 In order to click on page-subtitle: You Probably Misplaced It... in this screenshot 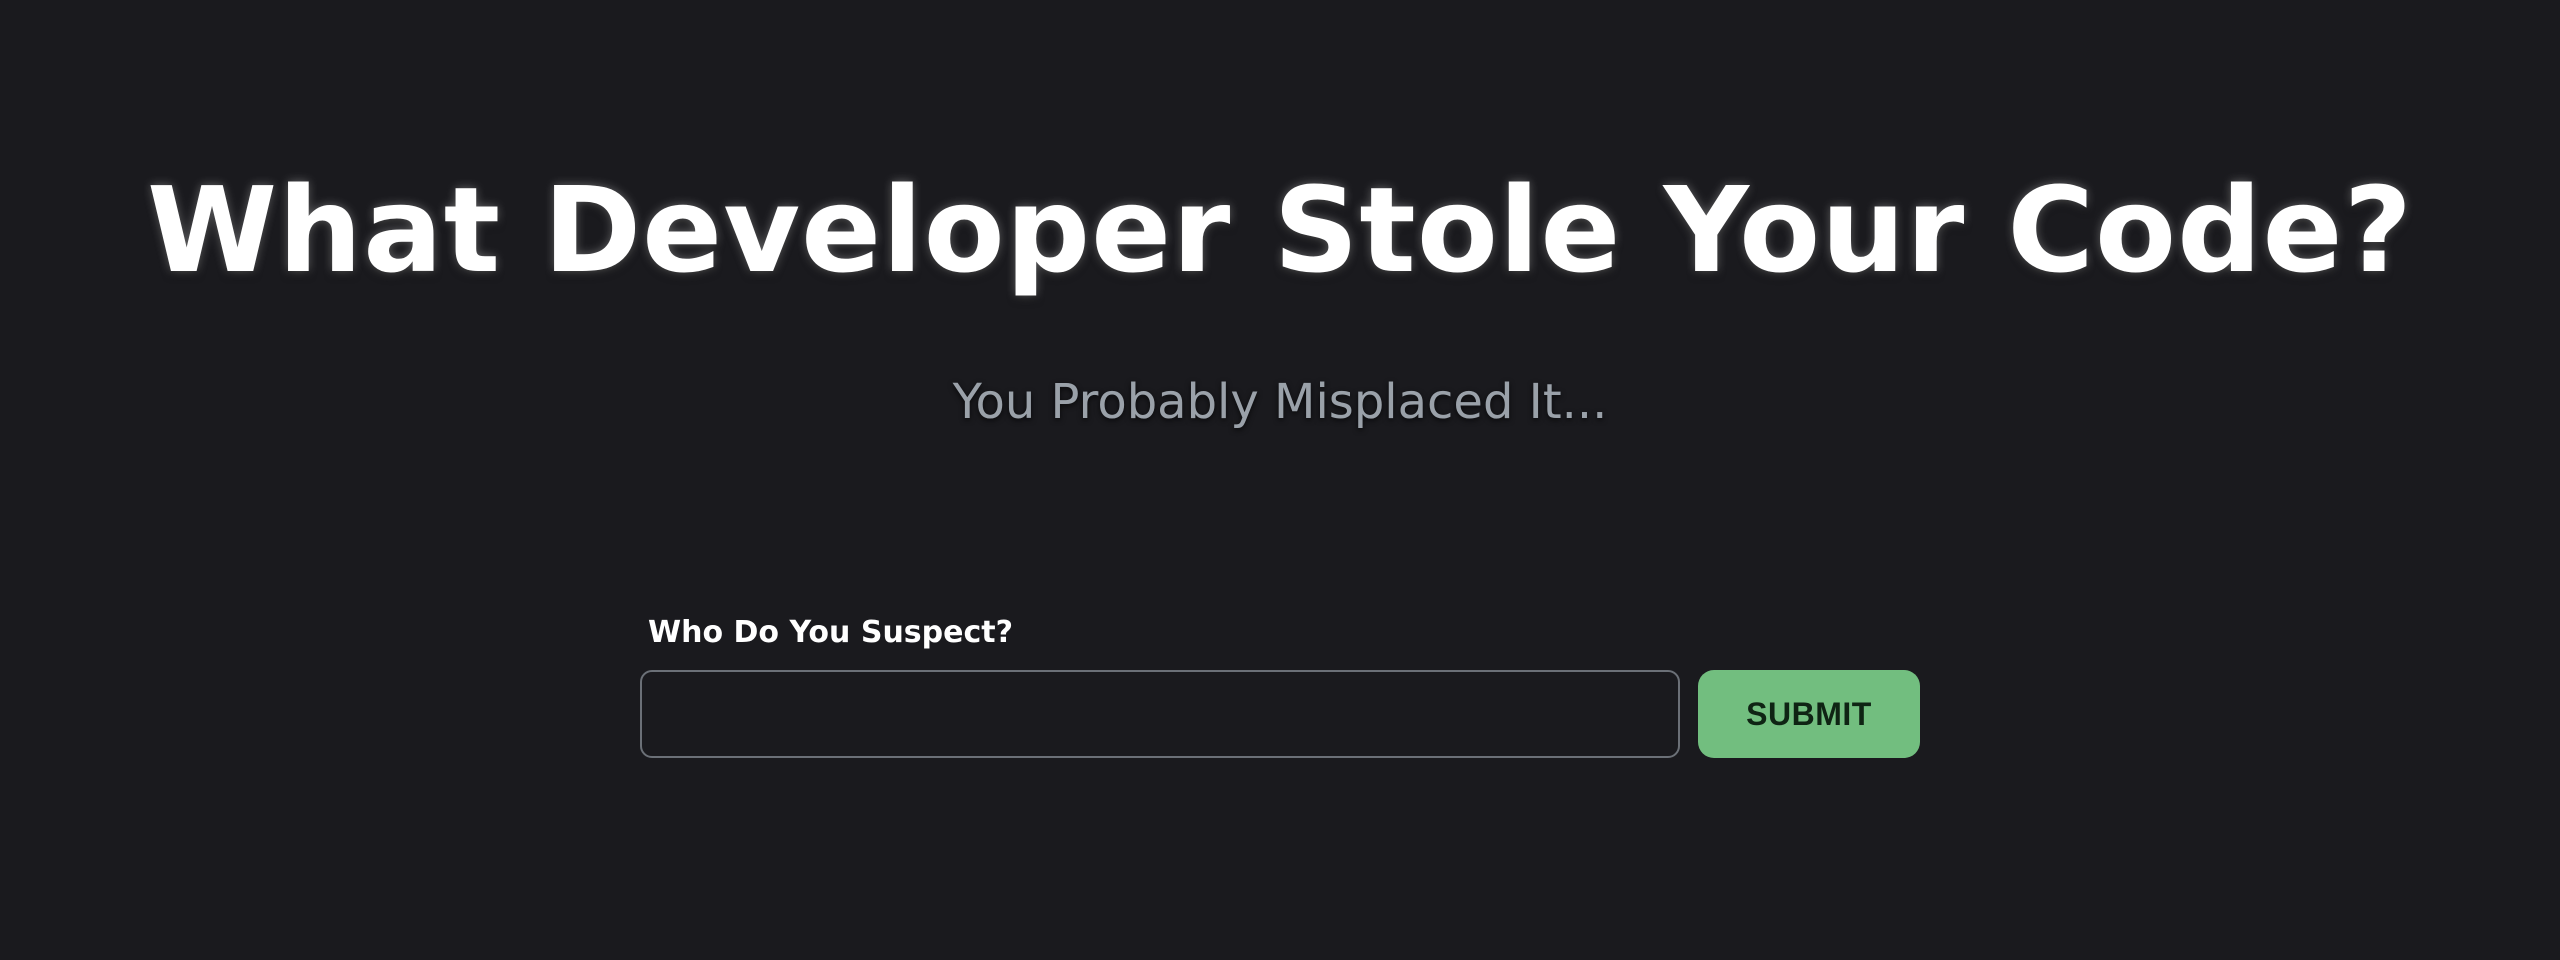, I will do `click(1280, 402)`.